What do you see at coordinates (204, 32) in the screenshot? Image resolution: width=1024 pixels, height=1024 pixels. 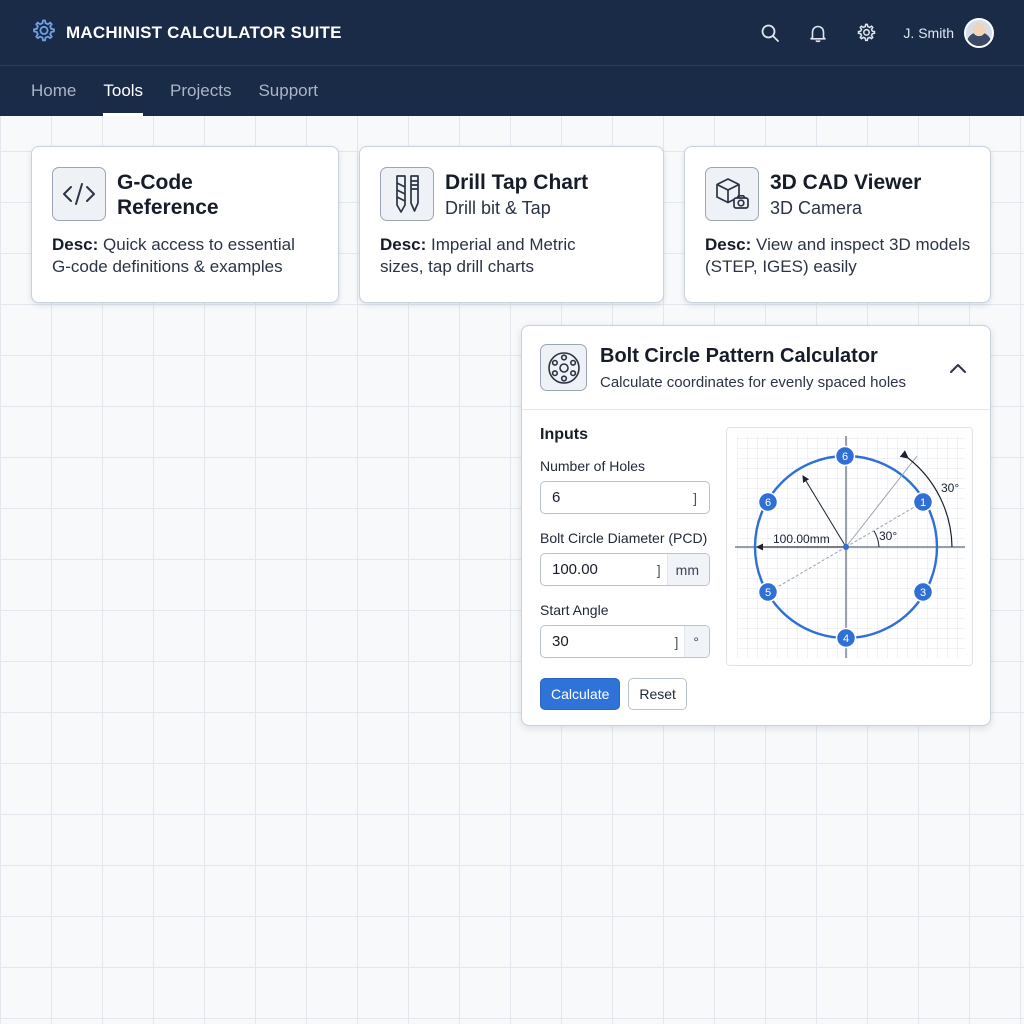 I see `app-title: MACHINIST CALCULATOR SUITE` at bounding box center [204, 32].